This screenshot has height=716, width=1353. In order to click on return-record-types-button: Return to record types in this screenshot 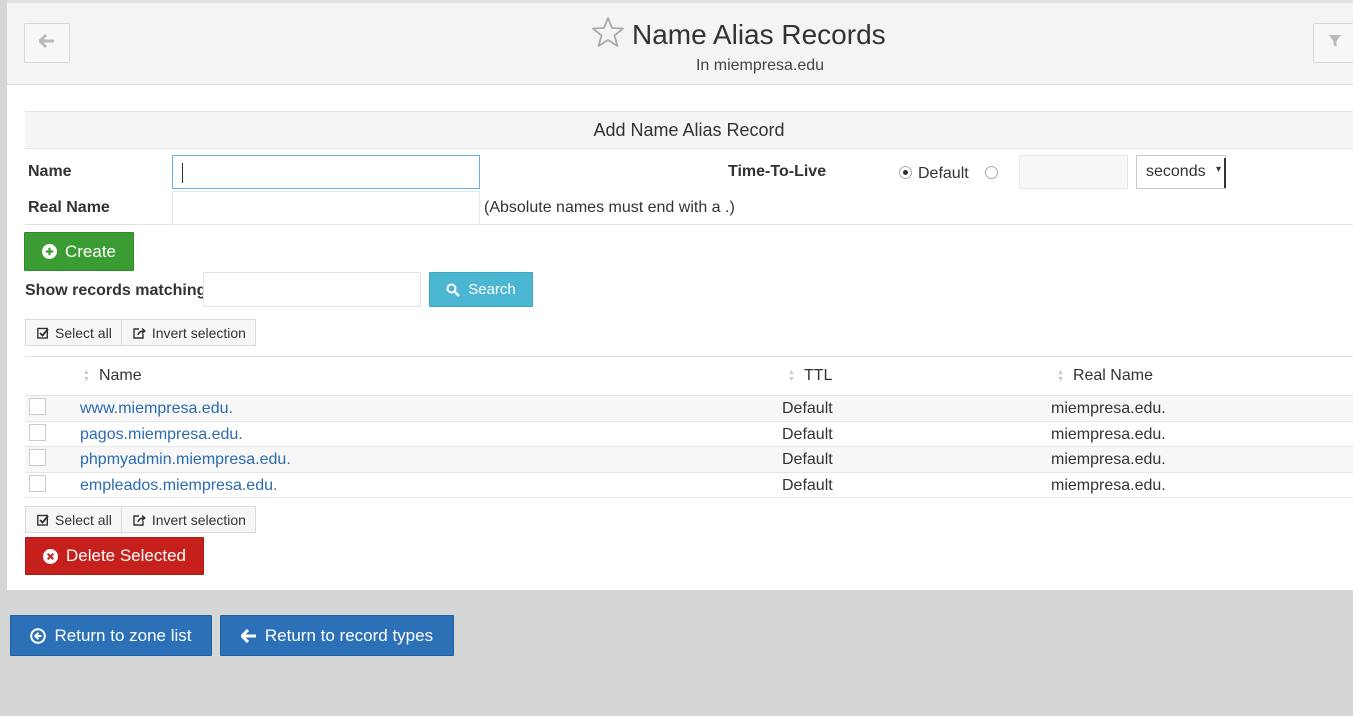, I will do `click(337, 635)`.